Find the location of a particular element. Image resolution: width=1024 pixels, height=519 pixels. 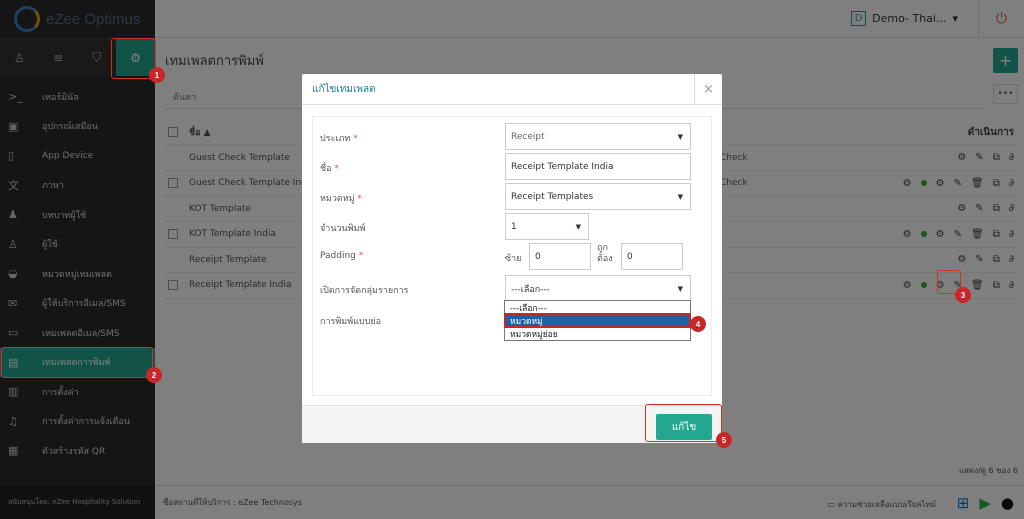

callout-badge: 1 is located at coordinates (157, 75).